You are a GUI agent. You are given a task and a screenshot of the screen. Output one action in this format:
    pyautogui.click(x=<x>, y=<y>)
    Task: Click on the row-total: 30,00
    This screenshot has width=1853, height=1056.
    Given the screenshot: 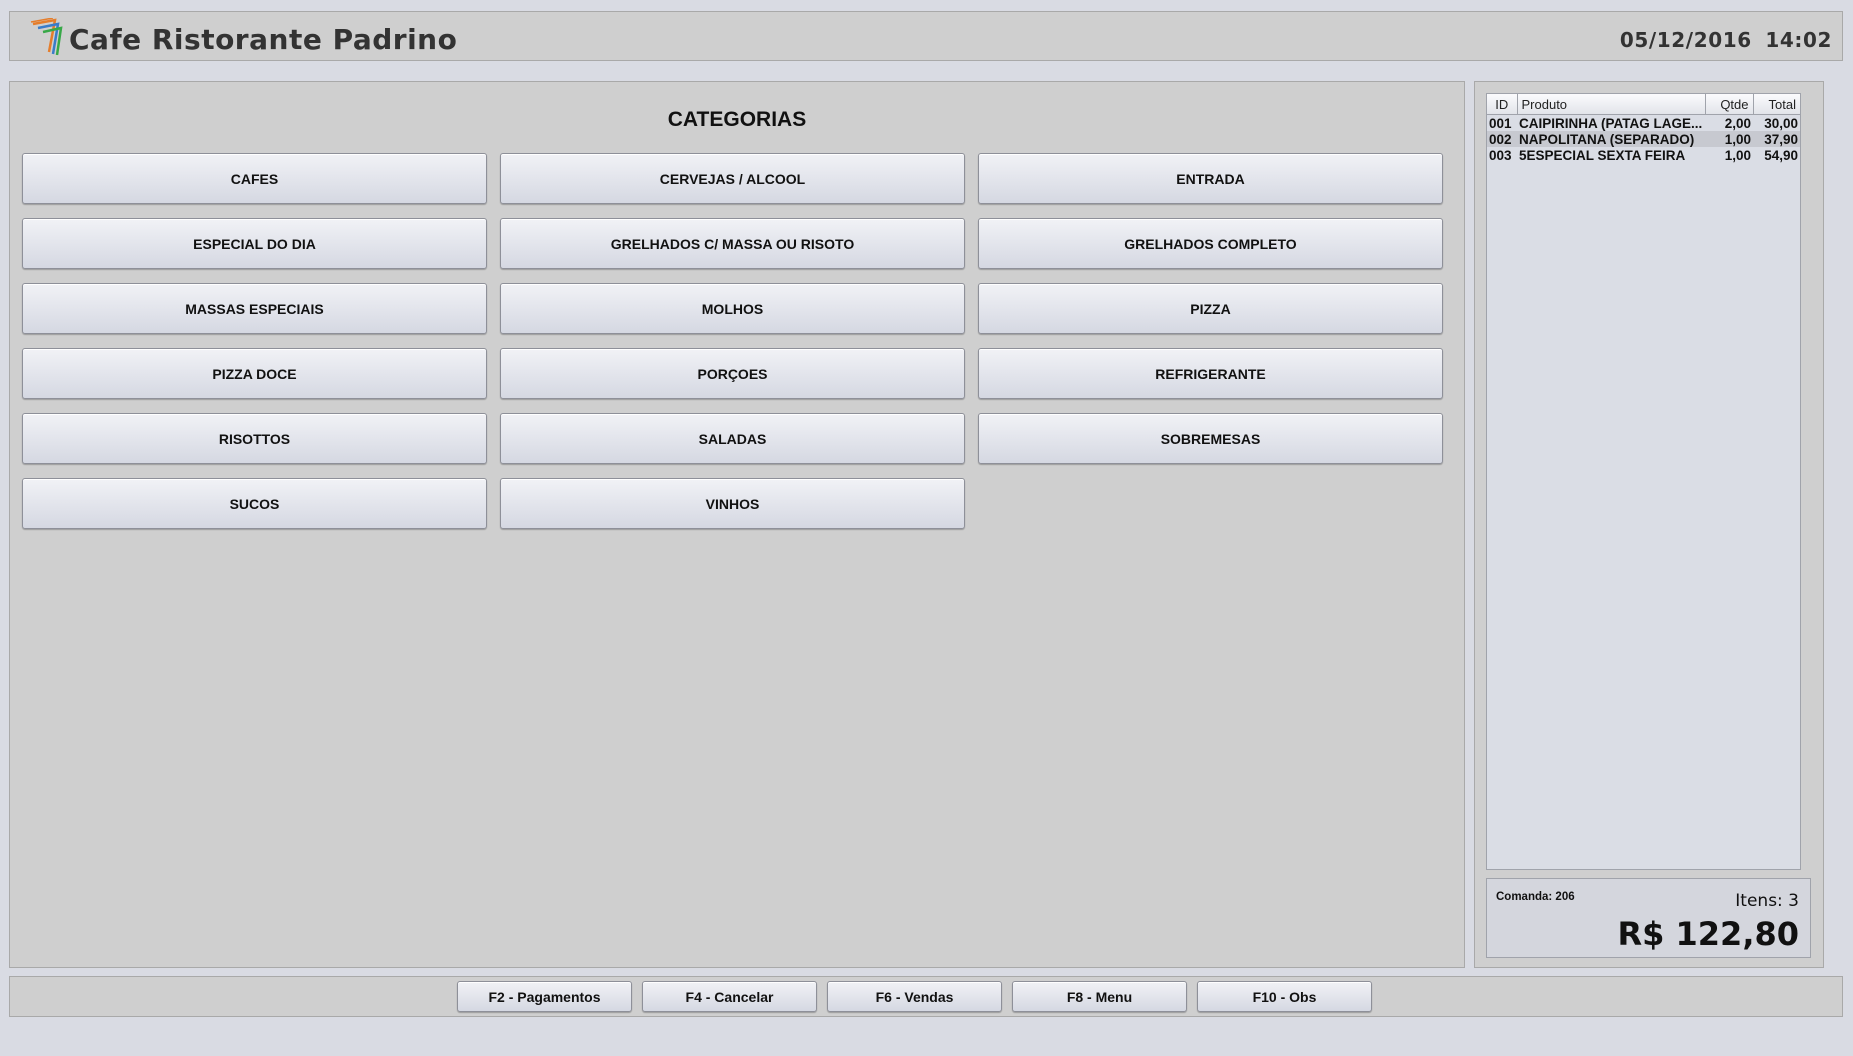 What is the action you would take?
    pyautogui.click(x=1781, y=123)
    